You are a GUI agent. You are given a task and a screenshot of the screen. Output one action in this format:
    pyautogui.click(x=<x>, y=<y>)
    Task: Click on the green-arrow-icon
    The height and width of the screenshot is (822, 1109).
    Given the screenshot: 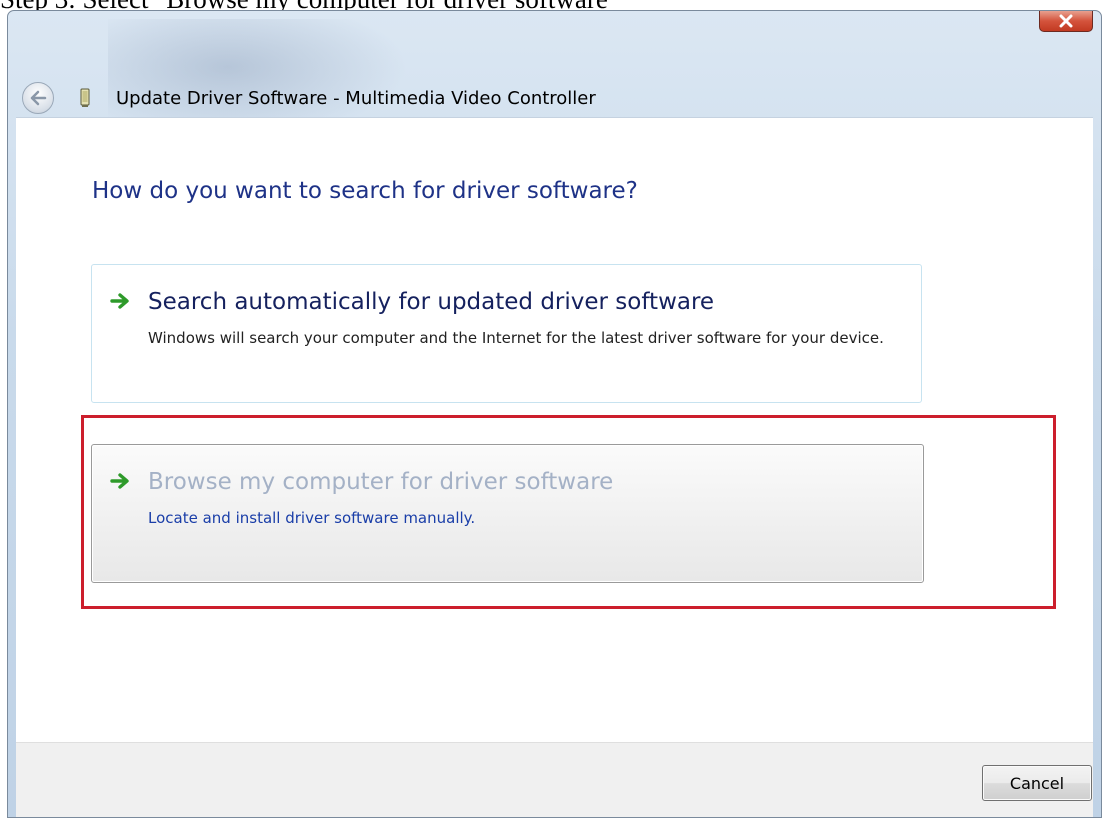 What is the action you would take?
    pyautogui.click(x=119, y=301)
    